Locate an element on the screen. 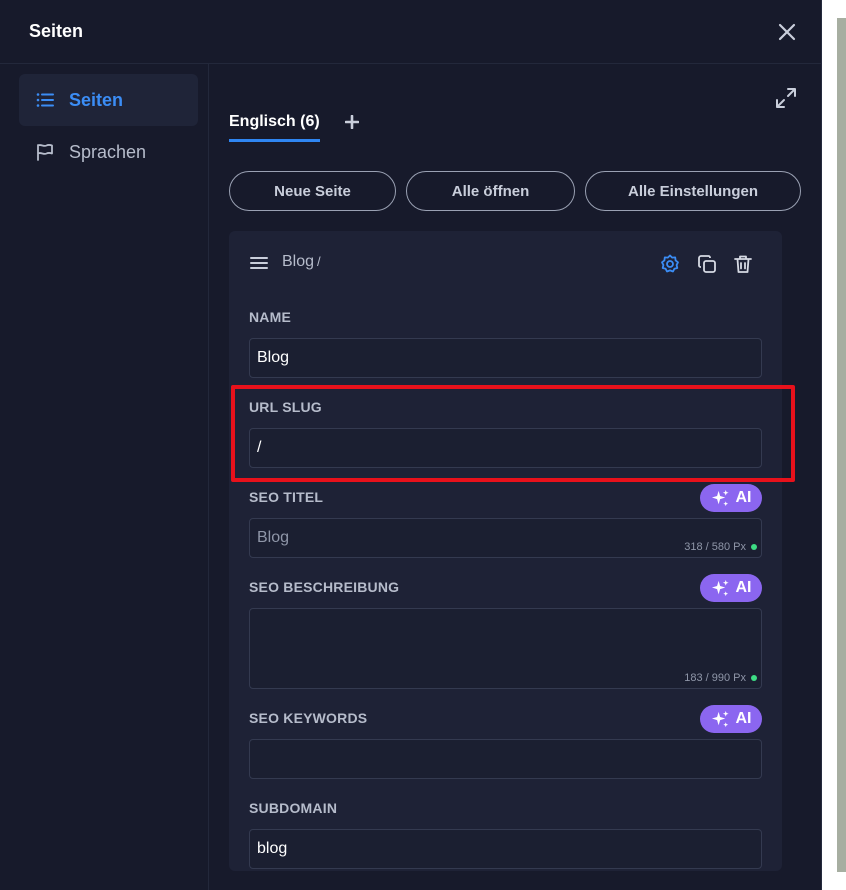  tab-englisch: Englisch (6) is located at coordinates (274, 127).